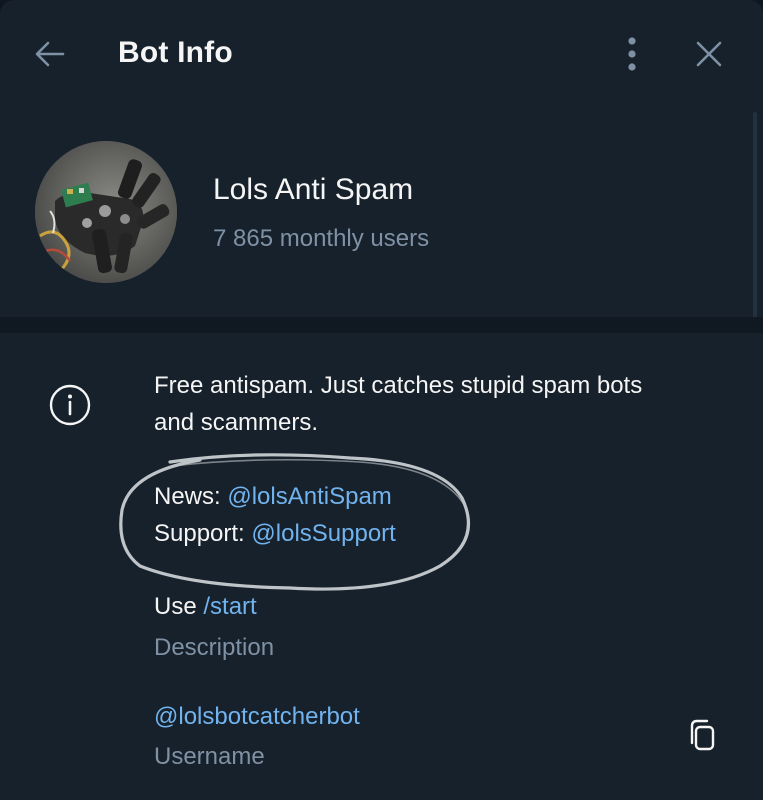  What do you see at coordinates (323, 533) in the screenshot?
I see `support-link: @lolsSupport` at bounding box center [323, 533].